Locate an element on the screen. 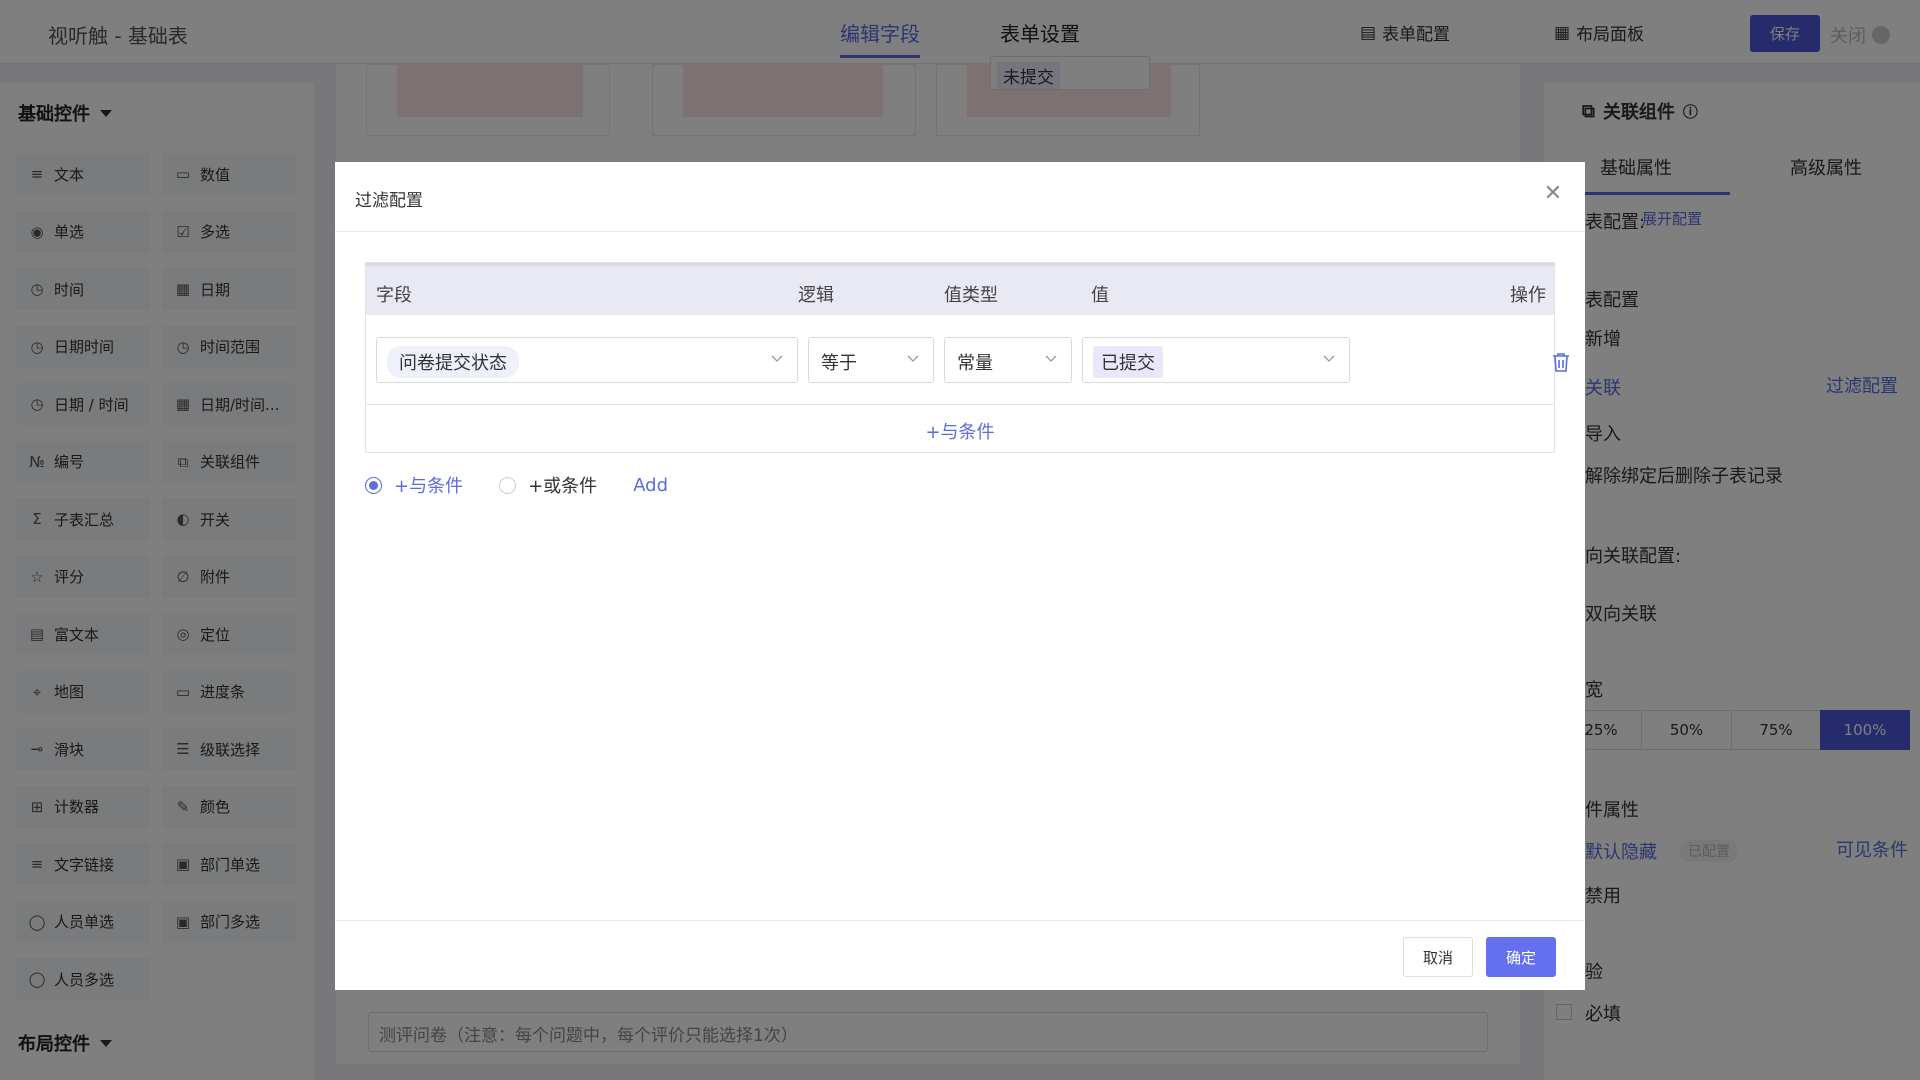 The image size is (1920, 1080). col-value-type: 值类型 is located at coordinates (971, 295).